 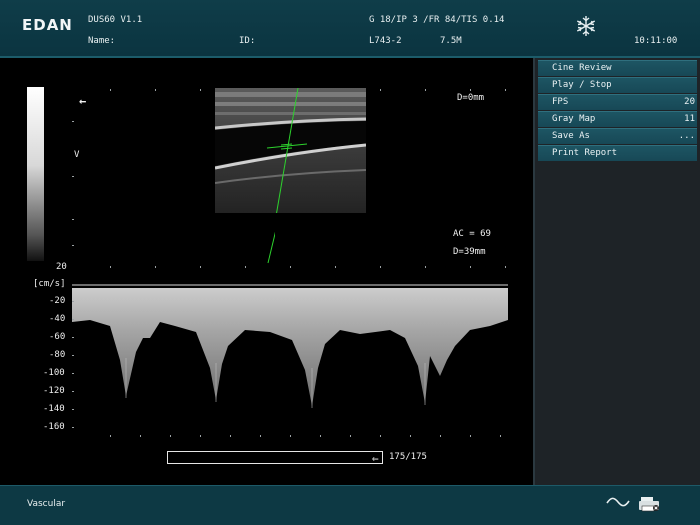 What do you see at coordinates (54, 409) in the screenshot?
I see `scale-label-minus140: -140` at bounding box center [54, 409].